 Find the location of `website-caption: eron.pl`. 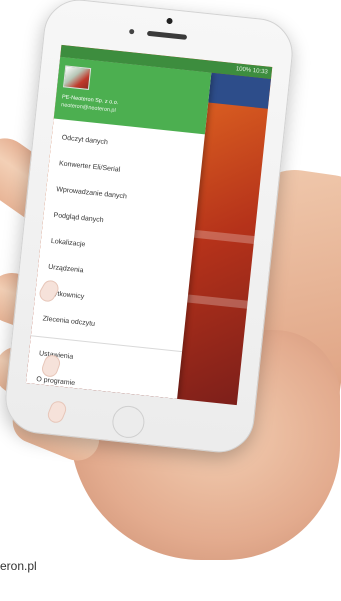

website-caption: eron.pl is located at coordinates (18, 566).